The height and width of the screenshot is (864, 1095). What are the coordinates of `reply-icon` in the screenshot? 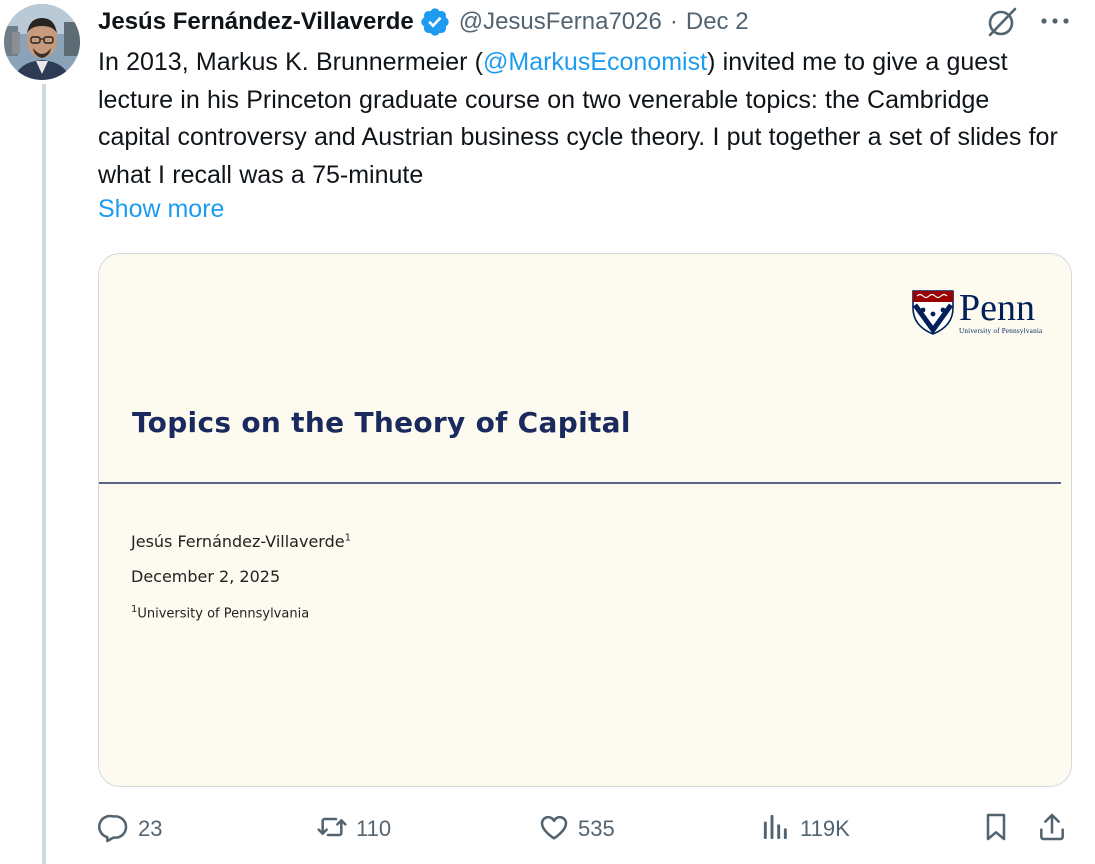 It's located at (114, 829).